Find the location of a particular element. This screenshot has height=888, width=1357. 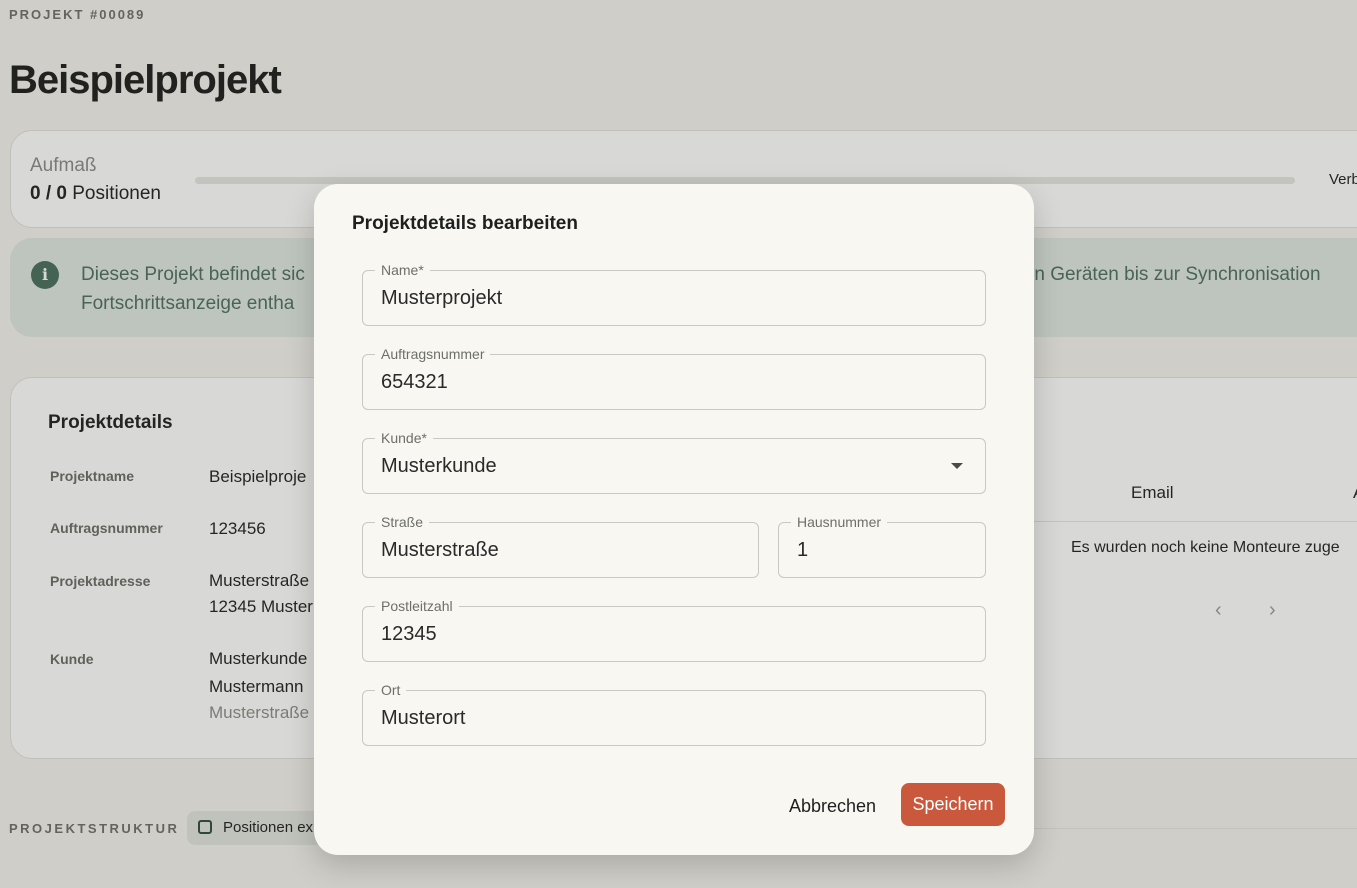

street-field: Straße Musterstraße is located at coordinates (560, 545).